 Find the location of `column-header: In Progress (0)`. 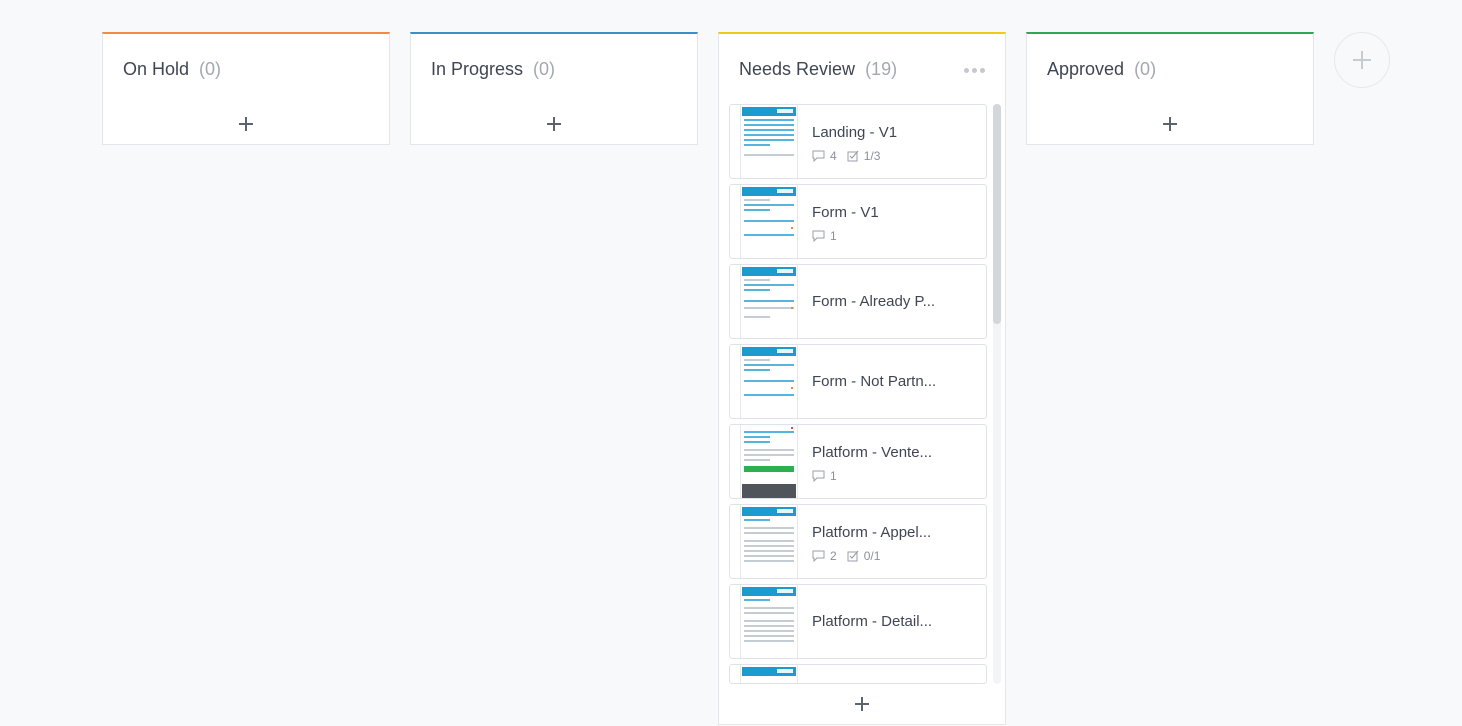

column-header: In Progress (0) is located at coordinates (554, 69).